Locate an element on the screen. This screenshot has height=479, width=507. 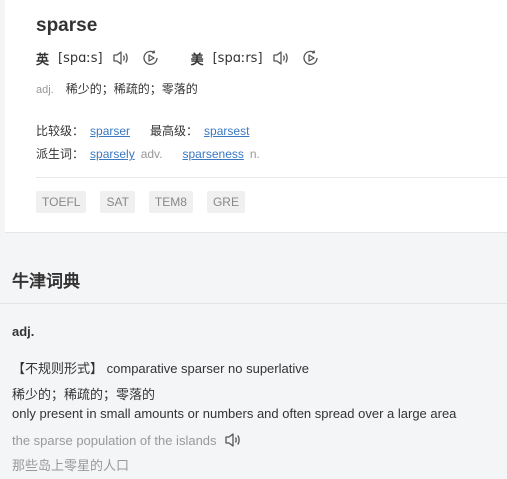
us-phonetic: [spɑːrs] is located at coordinates (237, 58).